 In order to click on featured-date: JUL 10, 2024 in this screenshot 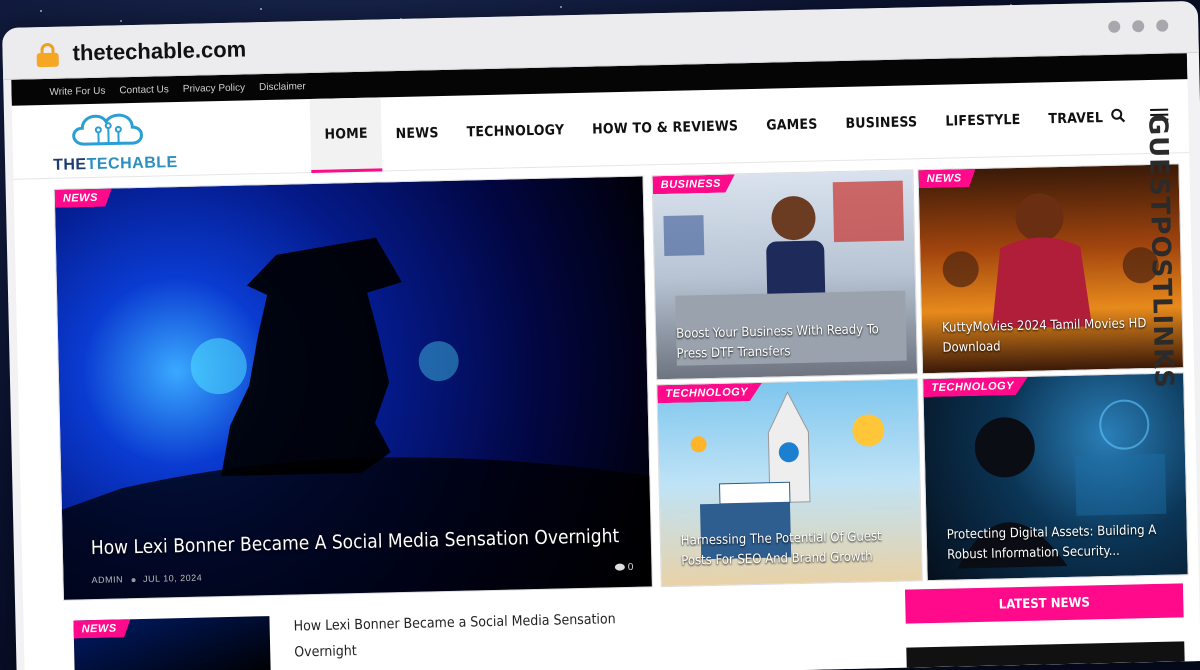, I will do `click(172, 578)`.